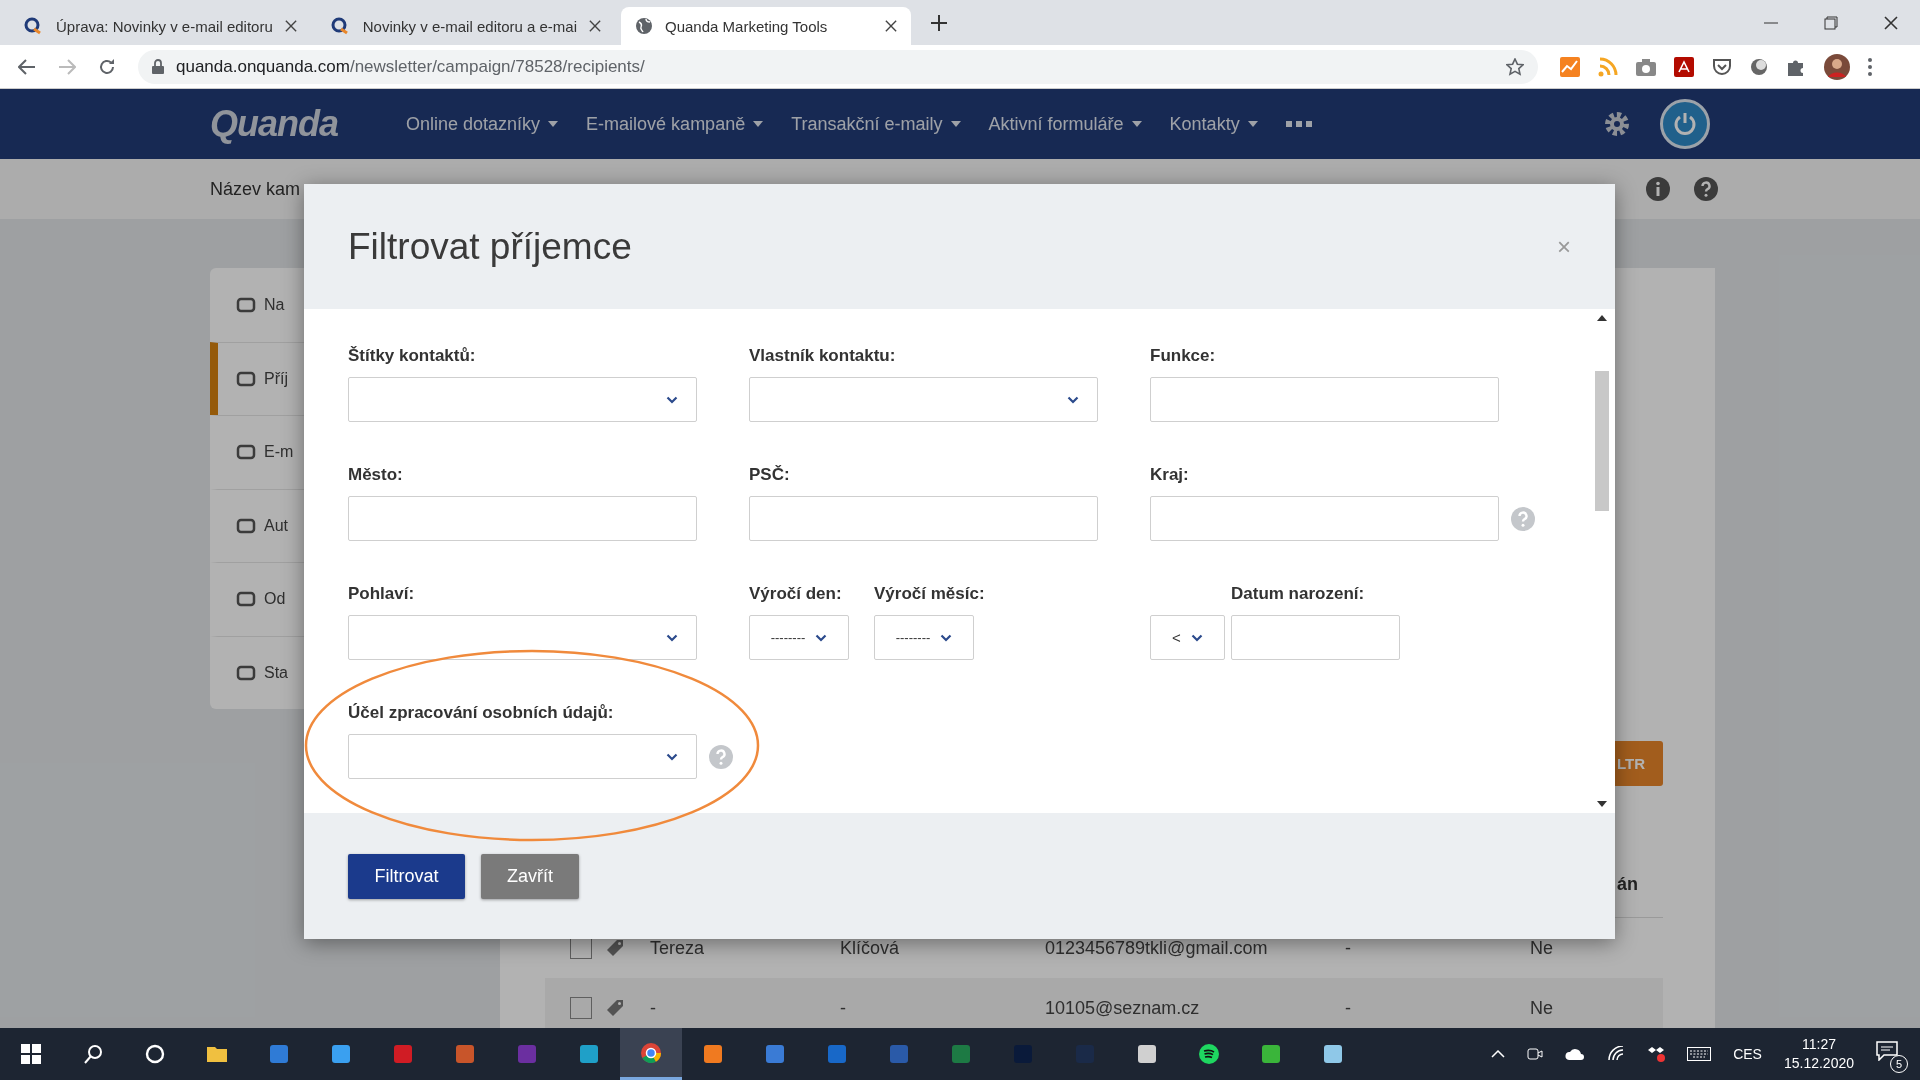 The width and height of the screenshot is (1920, 1080). What do you see at coordinates (345, 305) in the screenshot?
I see `sidebar-item: Na` at bounding box center [345, 305].